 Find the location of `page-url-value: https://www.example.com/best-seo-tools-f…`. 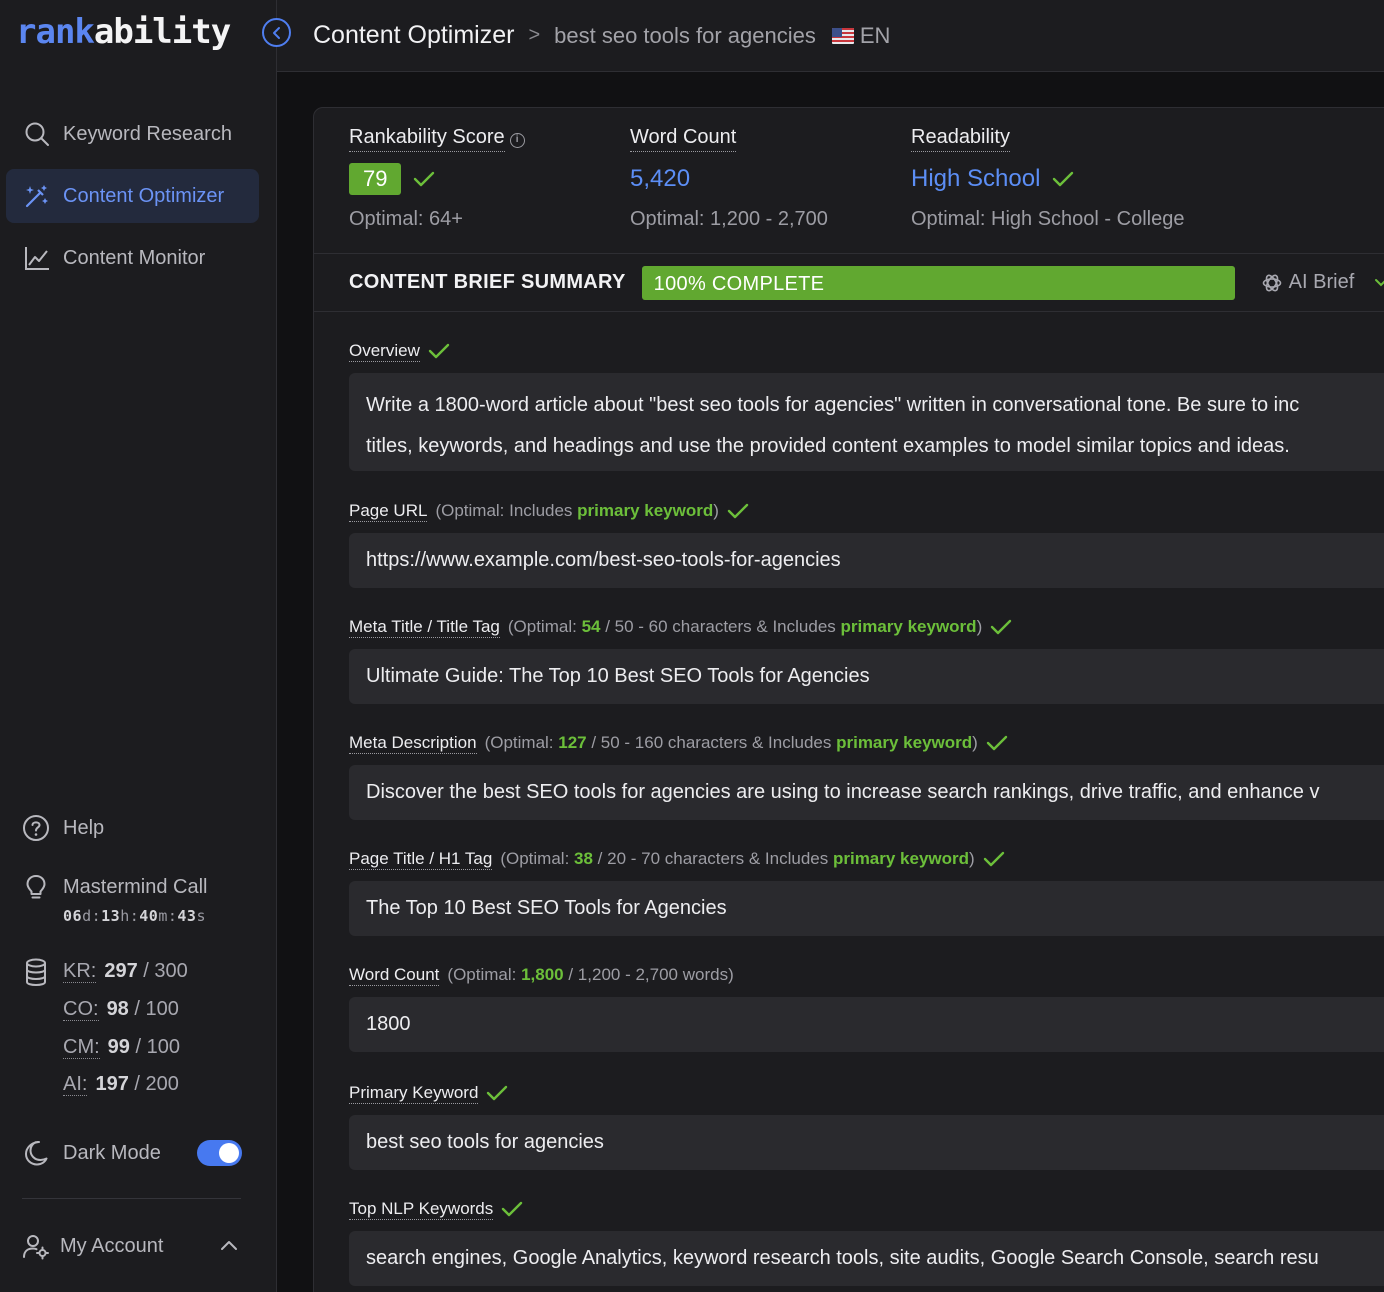

page-url-value: https://www.example.com/best-seo-tools-f… is located at coordinates (866, 560).